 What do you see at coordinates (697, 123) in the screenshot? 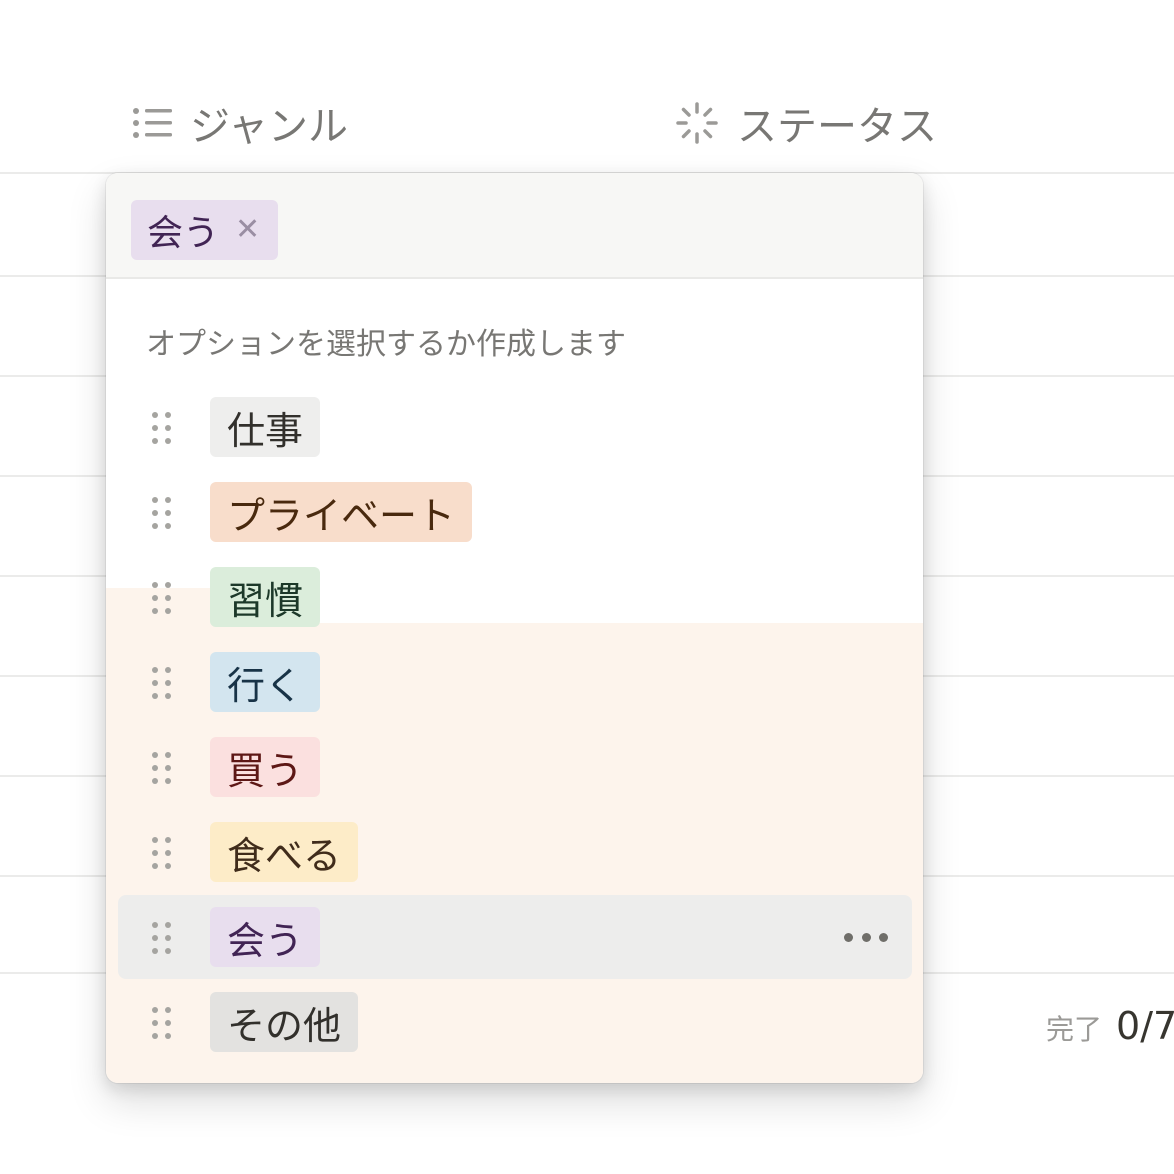
I see `status-spinner-icon` at bounding box center [697, 123].